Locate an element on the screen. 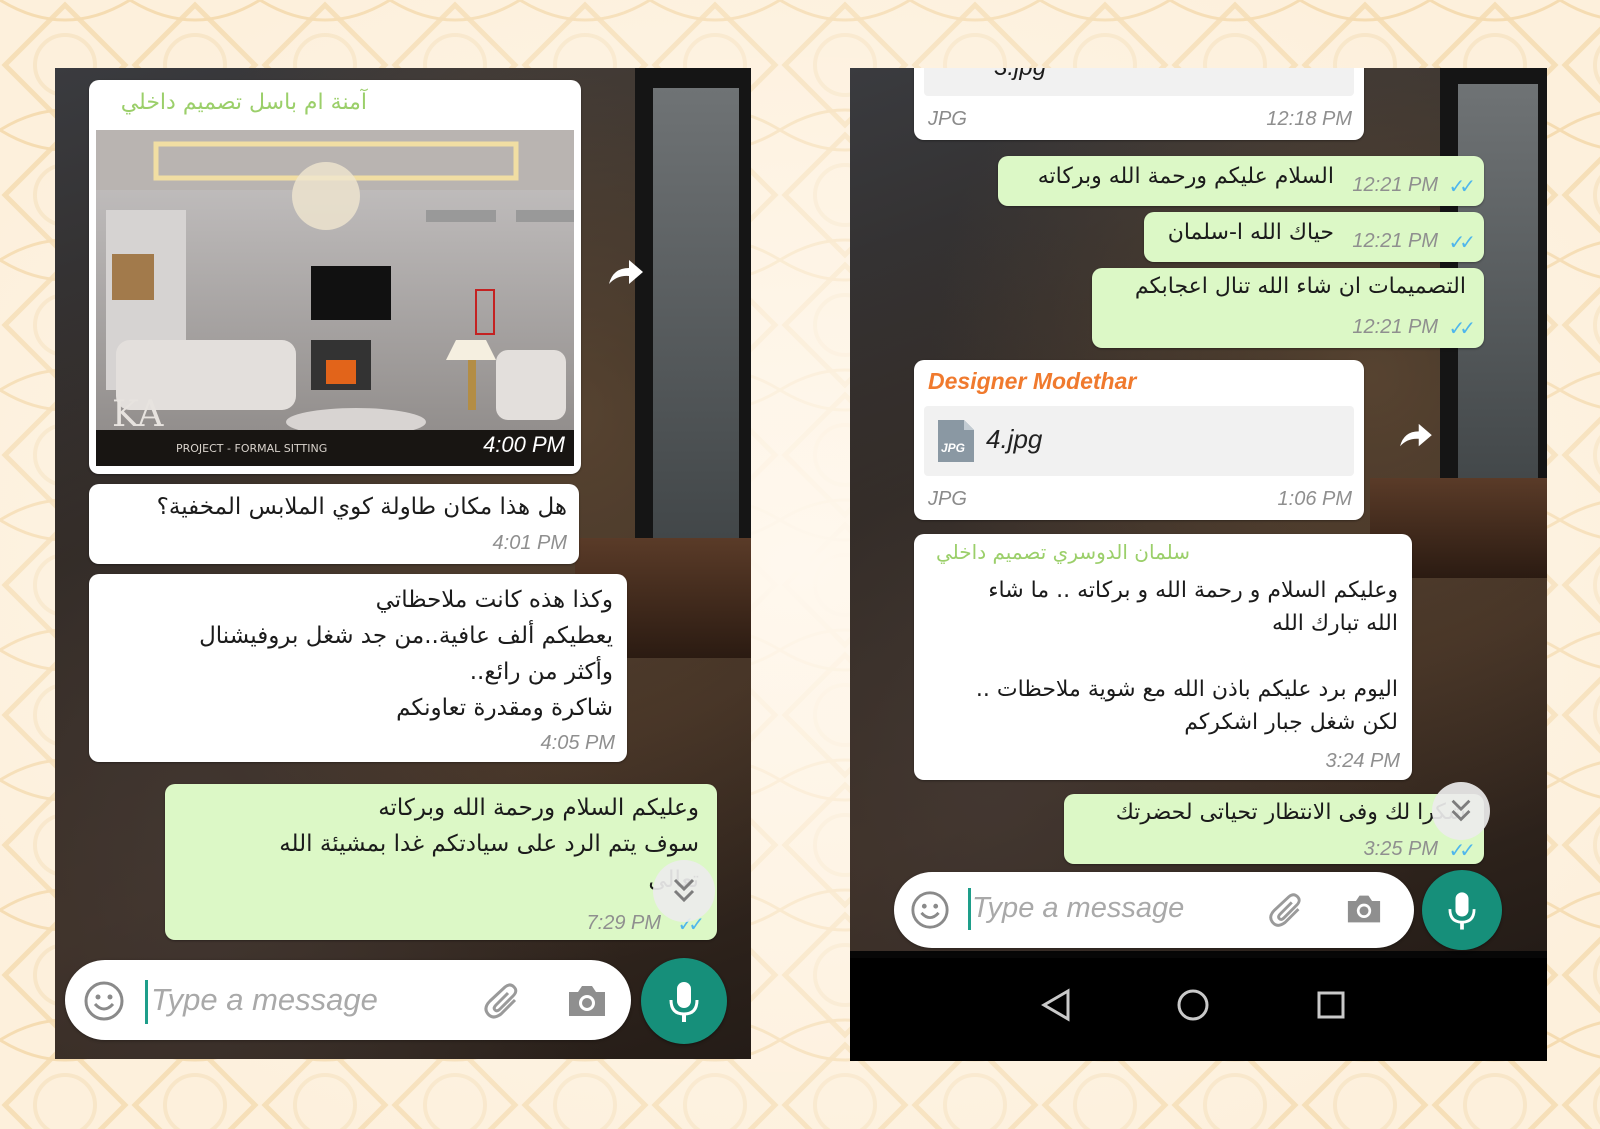  message-line: شاكرة ومقدرة تعاونكم is located at coordinates (504, 708).